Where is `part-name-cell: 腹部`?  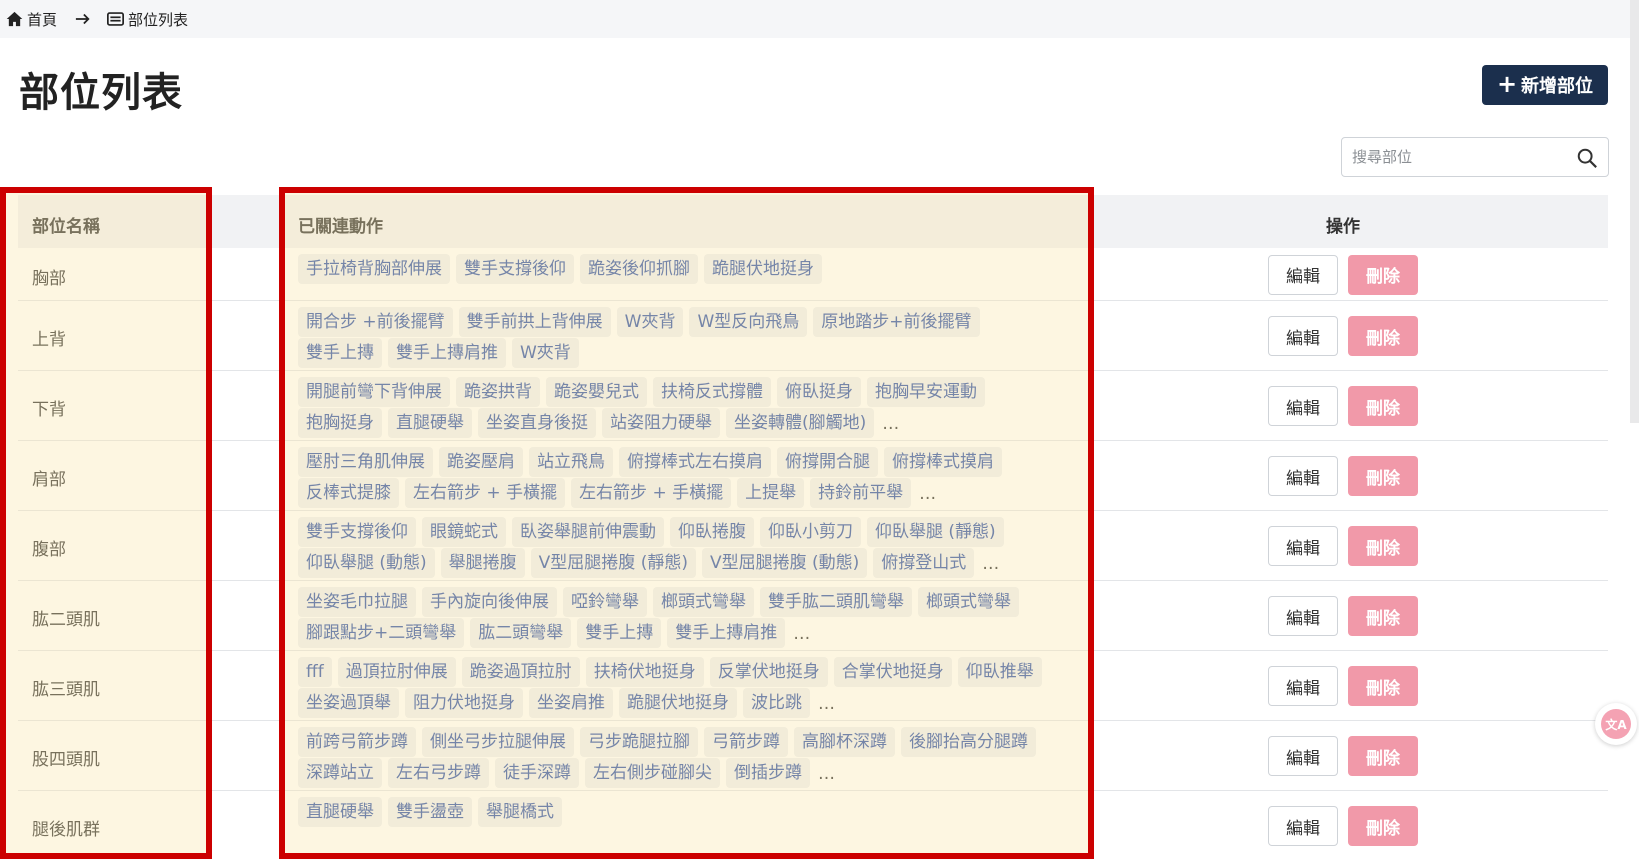 part-name-cell: 腹部 is located at coordinates (49, 550).